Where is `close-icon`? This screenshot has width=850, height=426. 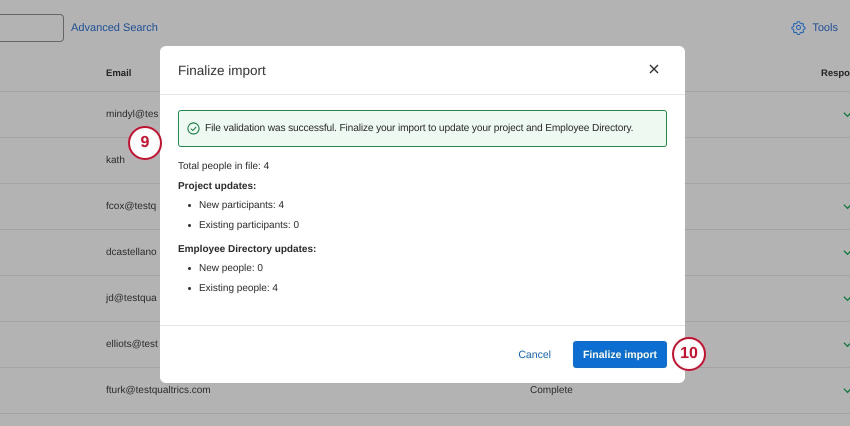
close-icon is located at coordinates (654, 69).